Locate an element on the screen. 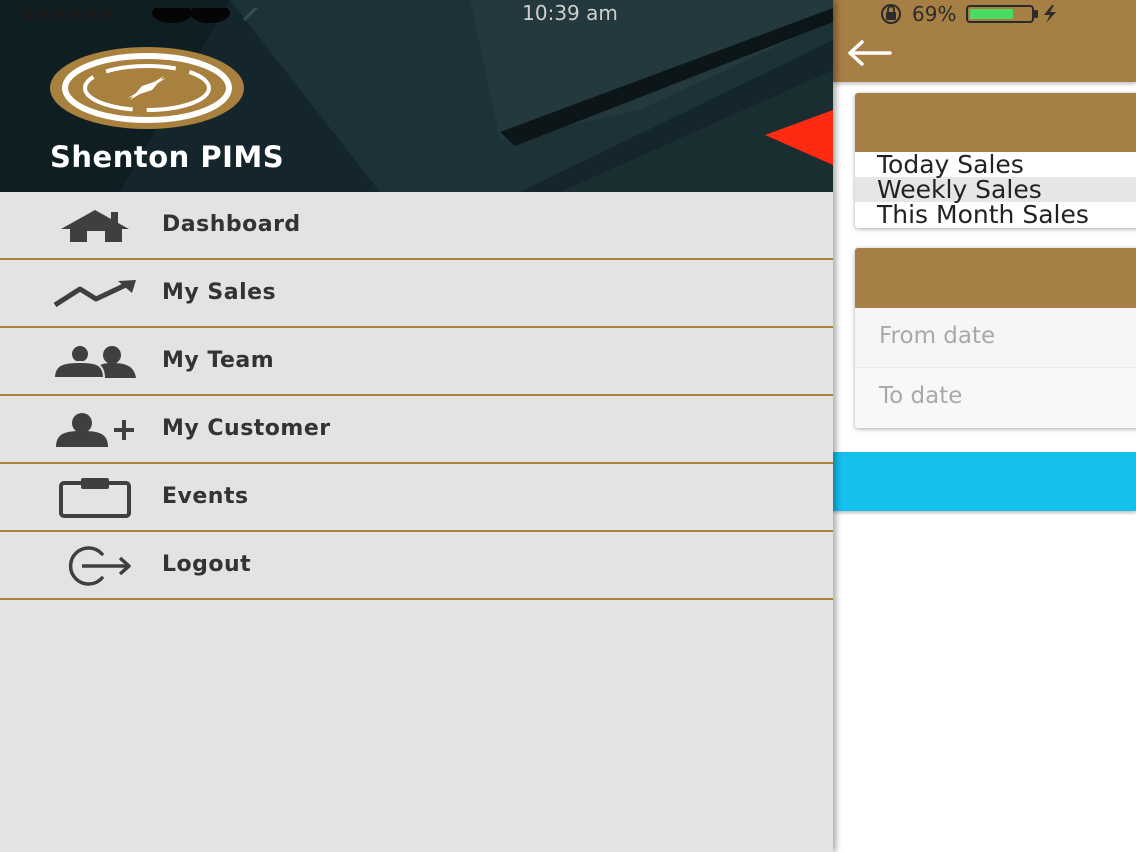  battery-charging-icon is located at coordinates (1011, 14).